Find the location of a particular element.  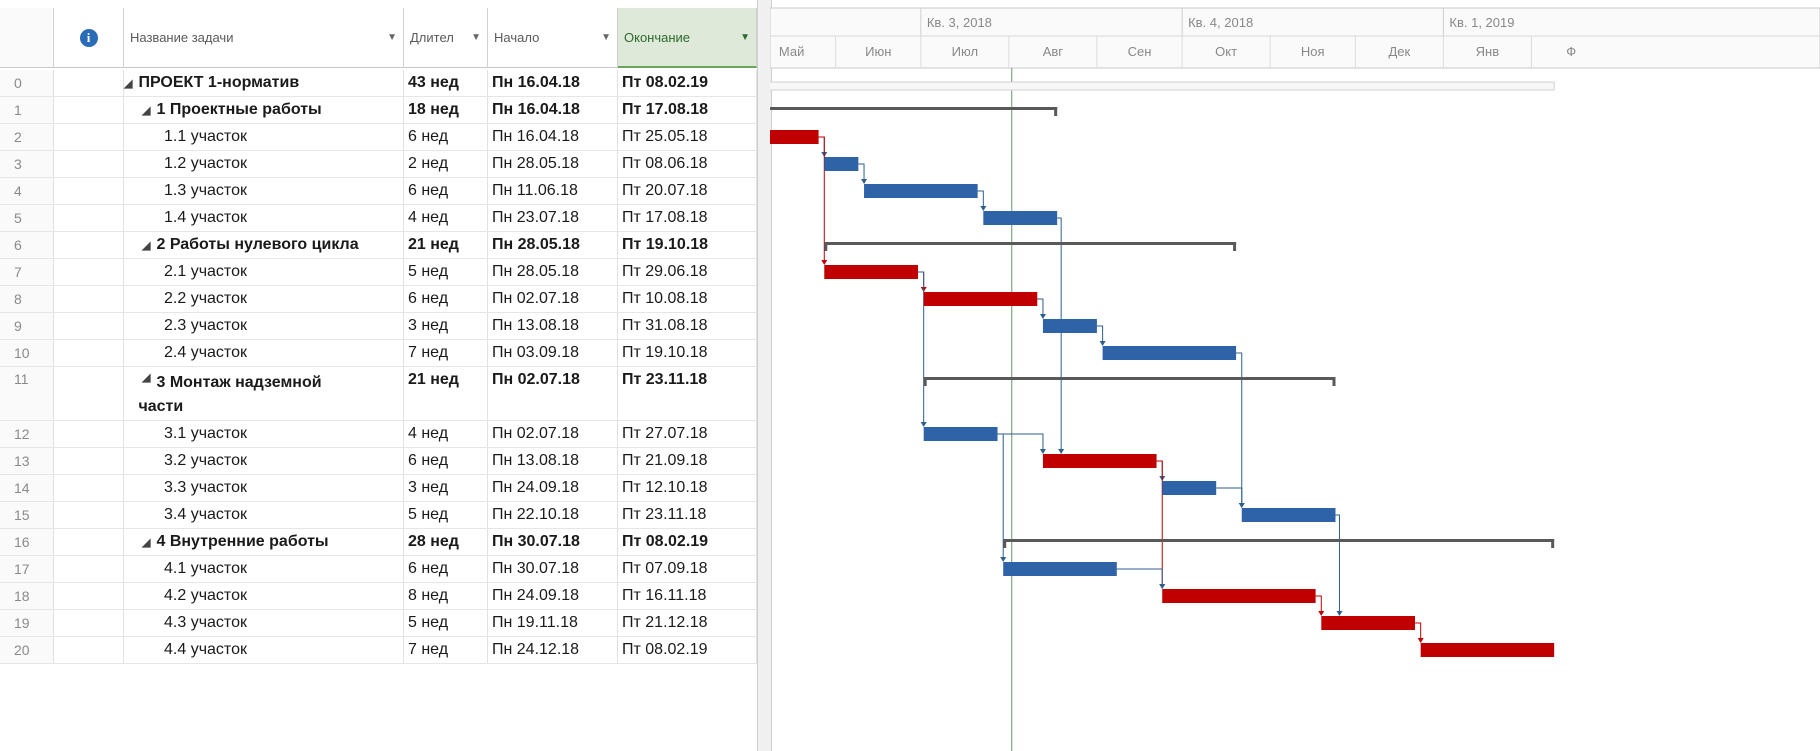

finish-cell: Пт 29.06.18 is located at coordinates (687, 272).